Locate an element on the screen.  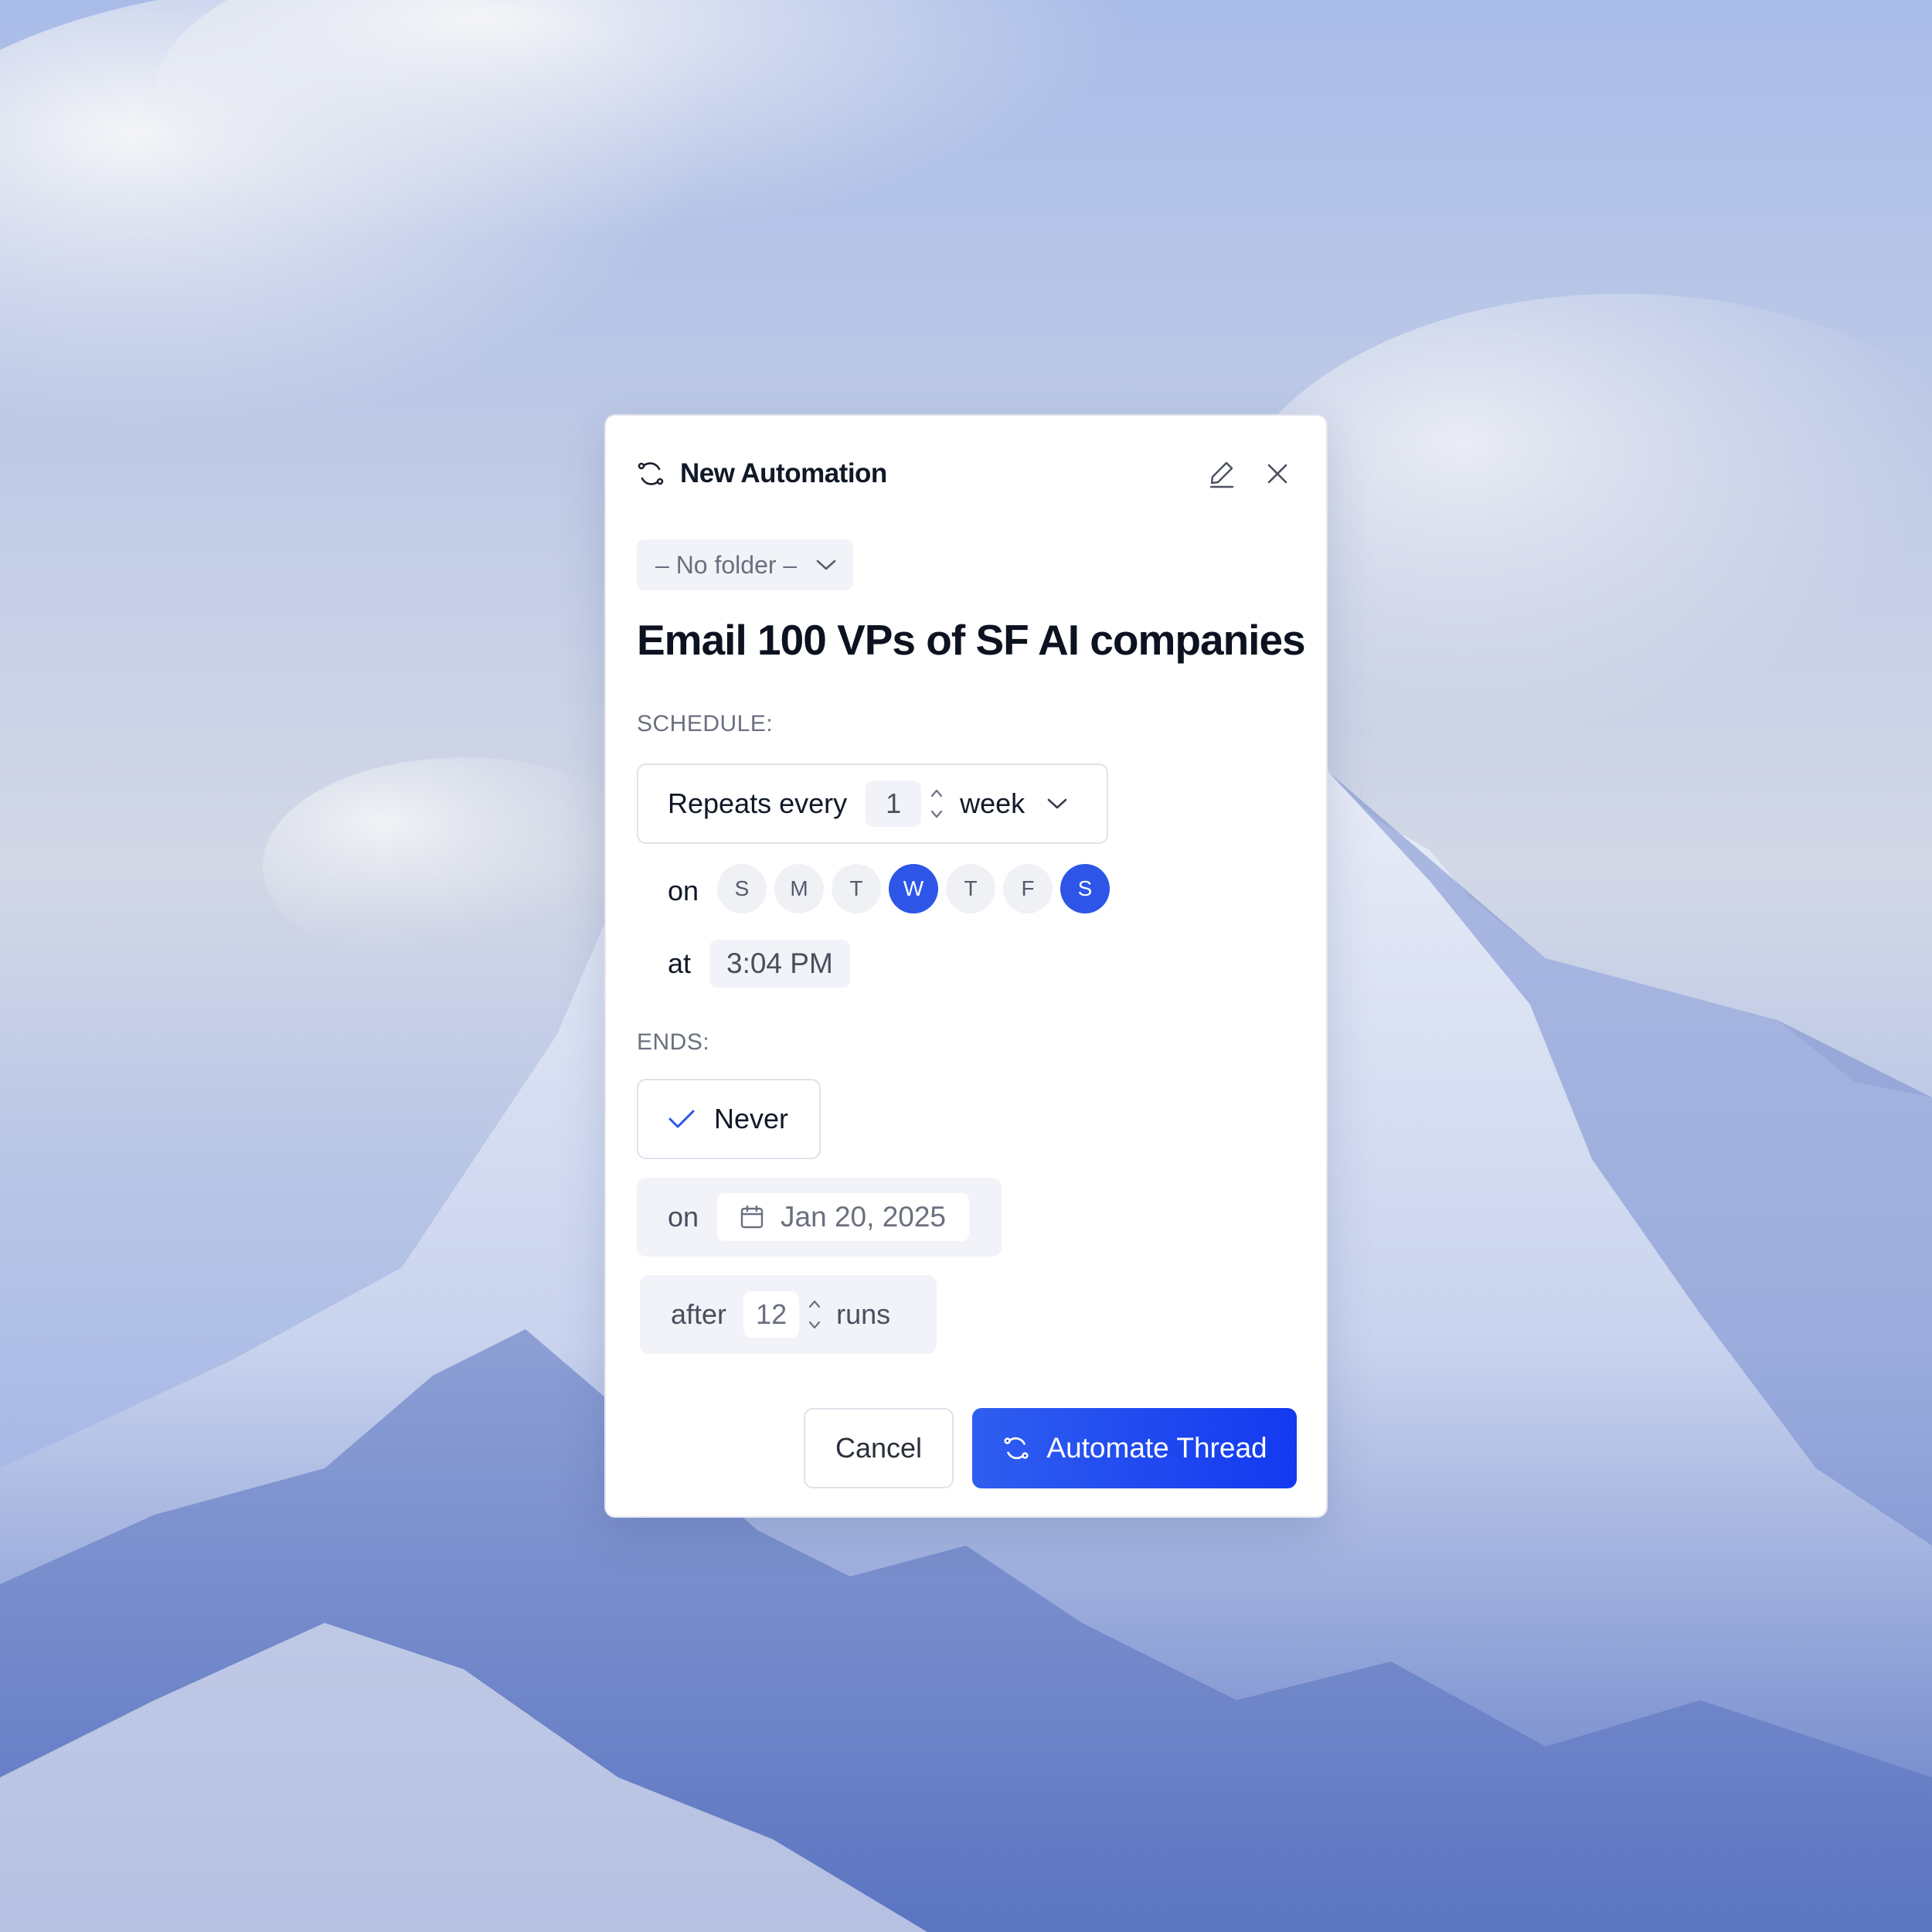
day-sunday: S is located at coordinates (742, 889).